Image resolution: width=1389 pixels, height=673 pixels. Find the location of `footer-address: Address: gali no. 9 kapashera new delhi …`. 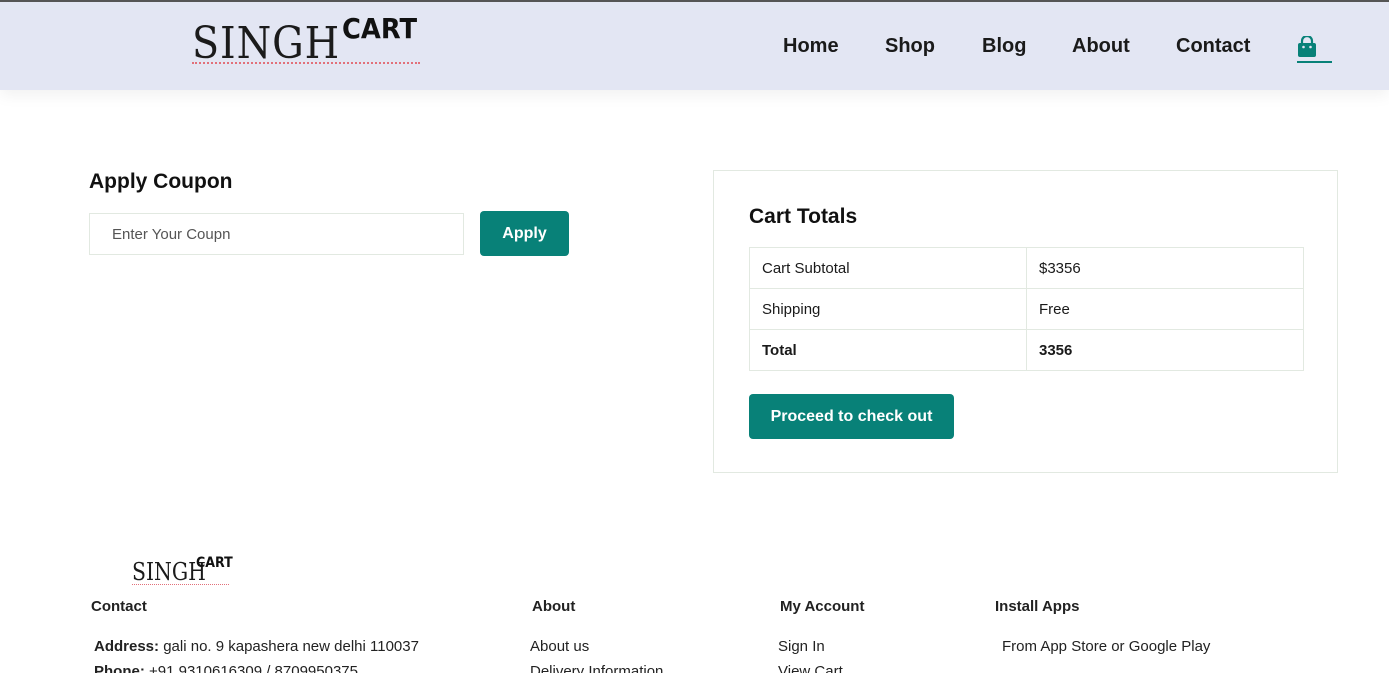

footer-address: Address: gali no. 9 kapashera new delhi … is located at coordinates (256, 646).